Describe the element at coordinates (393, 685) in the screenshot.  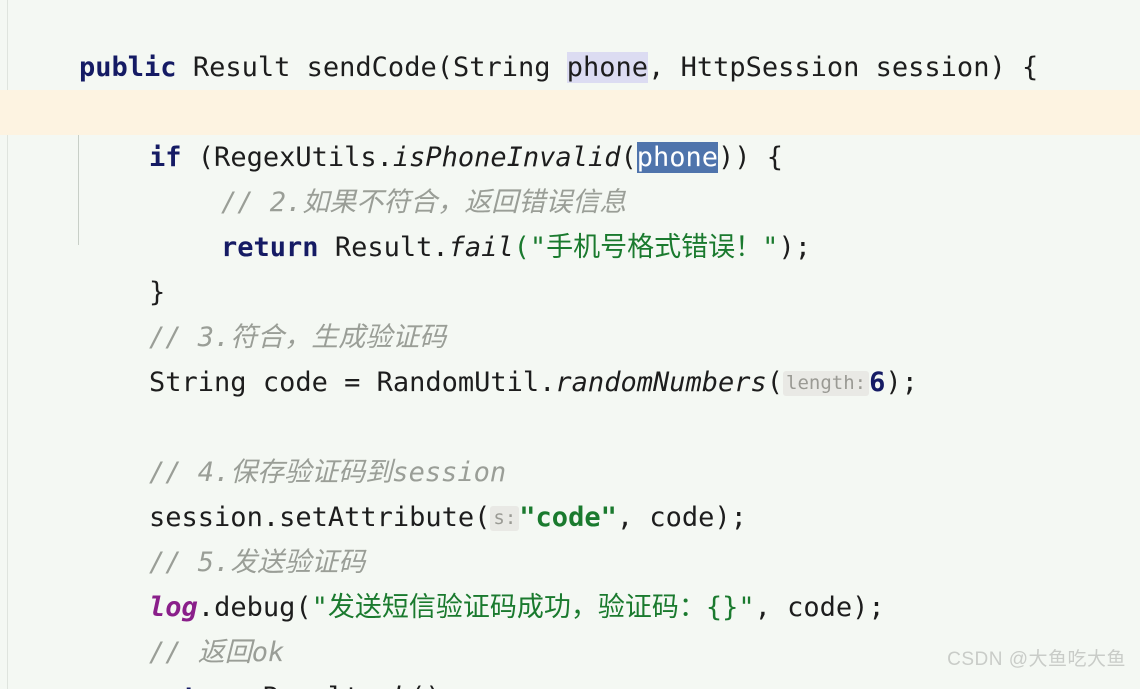
I see `method-name-ok: ok` at that location.